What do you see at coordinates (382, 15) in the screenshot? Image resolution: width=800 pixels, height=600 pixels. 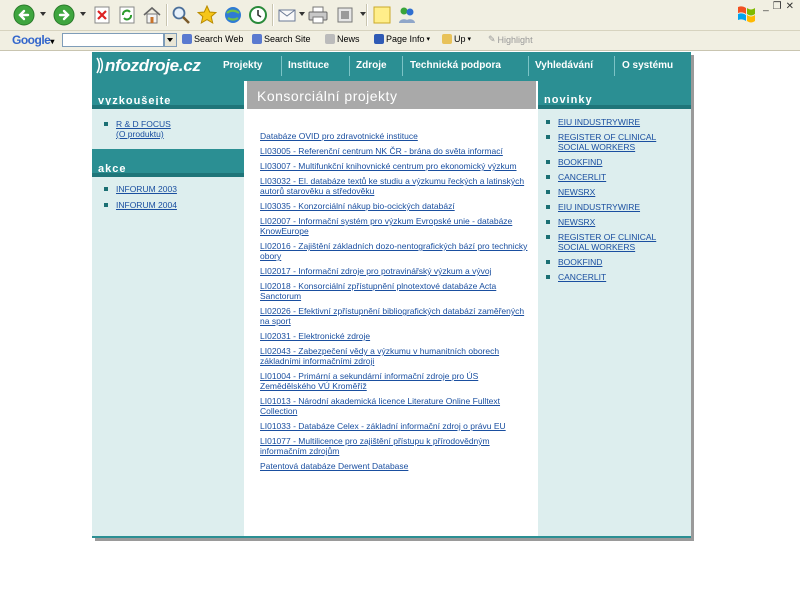 I see `notes-icon` at bounding box center [382, 15].